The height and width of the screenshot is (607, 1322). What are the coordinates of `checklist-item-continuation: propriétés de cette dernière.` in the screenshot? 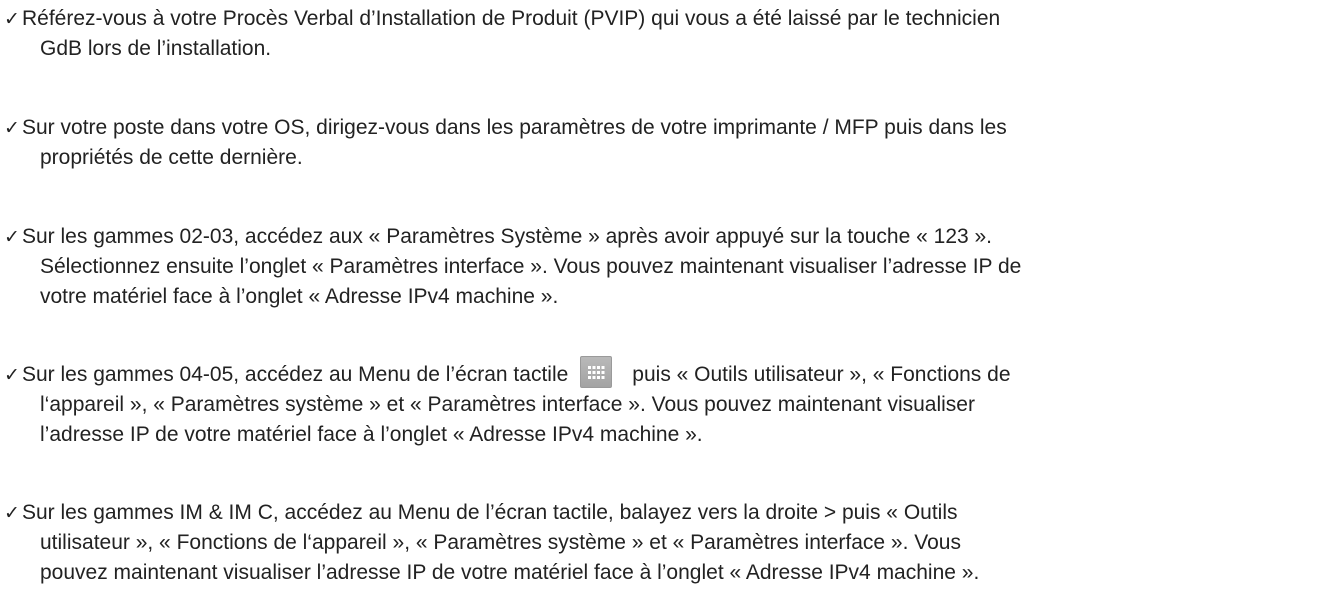 It's located at (171, 157).